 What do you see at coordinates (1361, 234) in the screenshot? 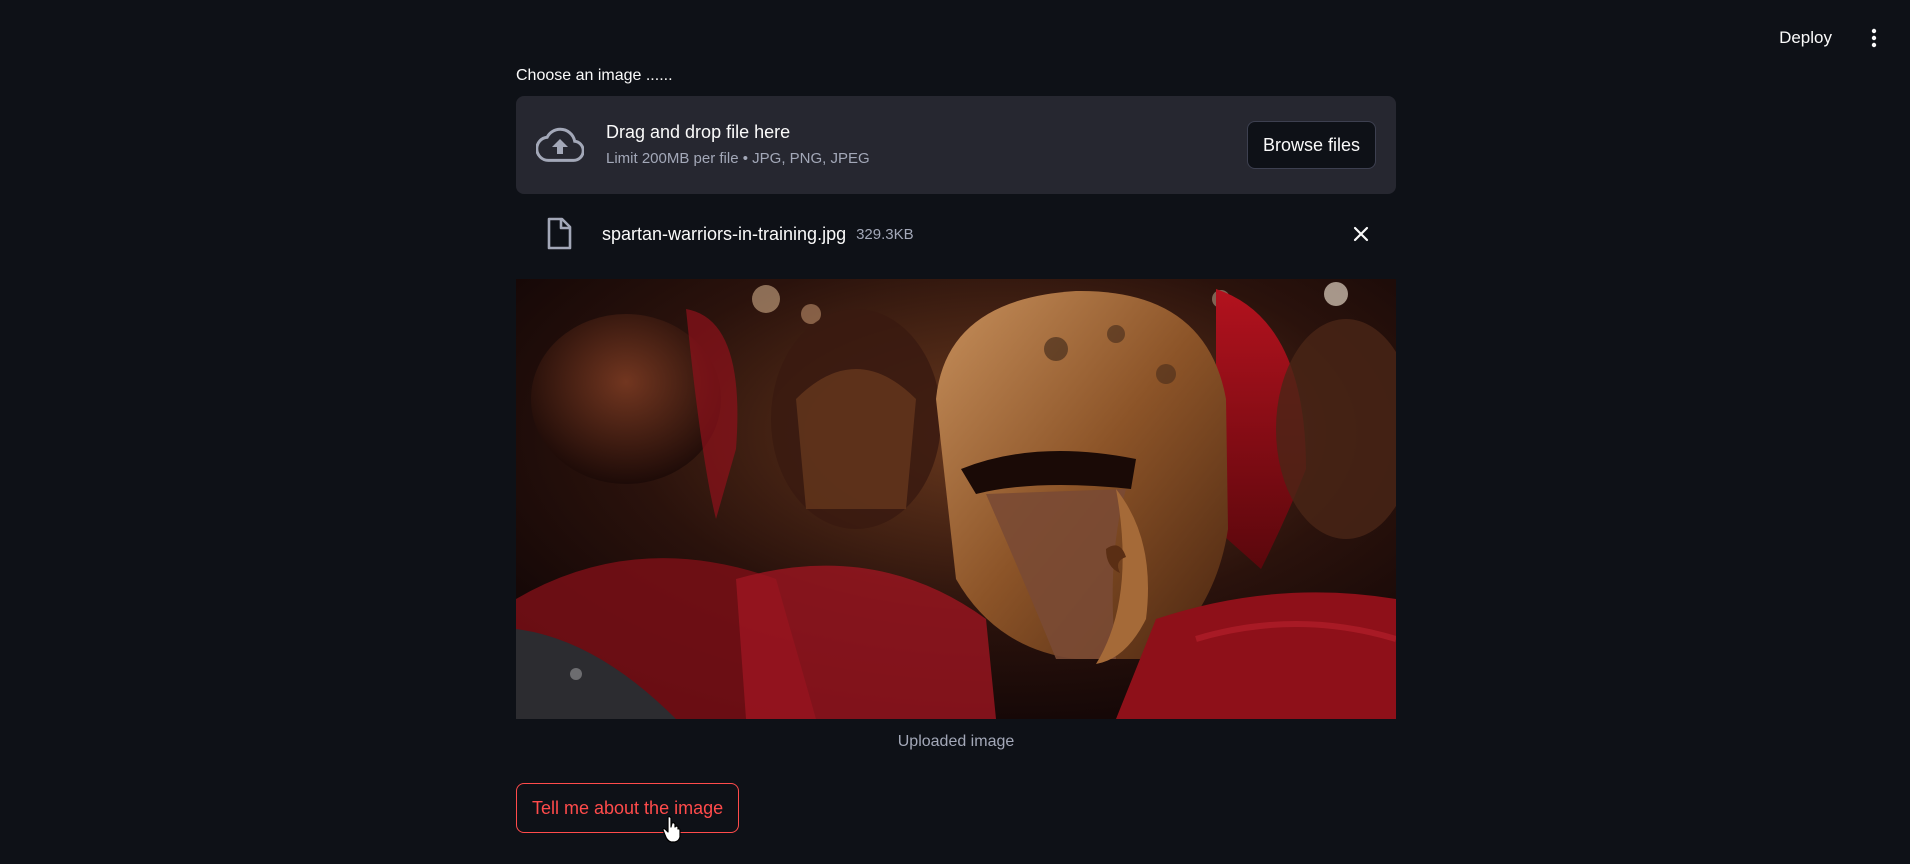
I see `close-icon` at bounding box center [1361, 234].